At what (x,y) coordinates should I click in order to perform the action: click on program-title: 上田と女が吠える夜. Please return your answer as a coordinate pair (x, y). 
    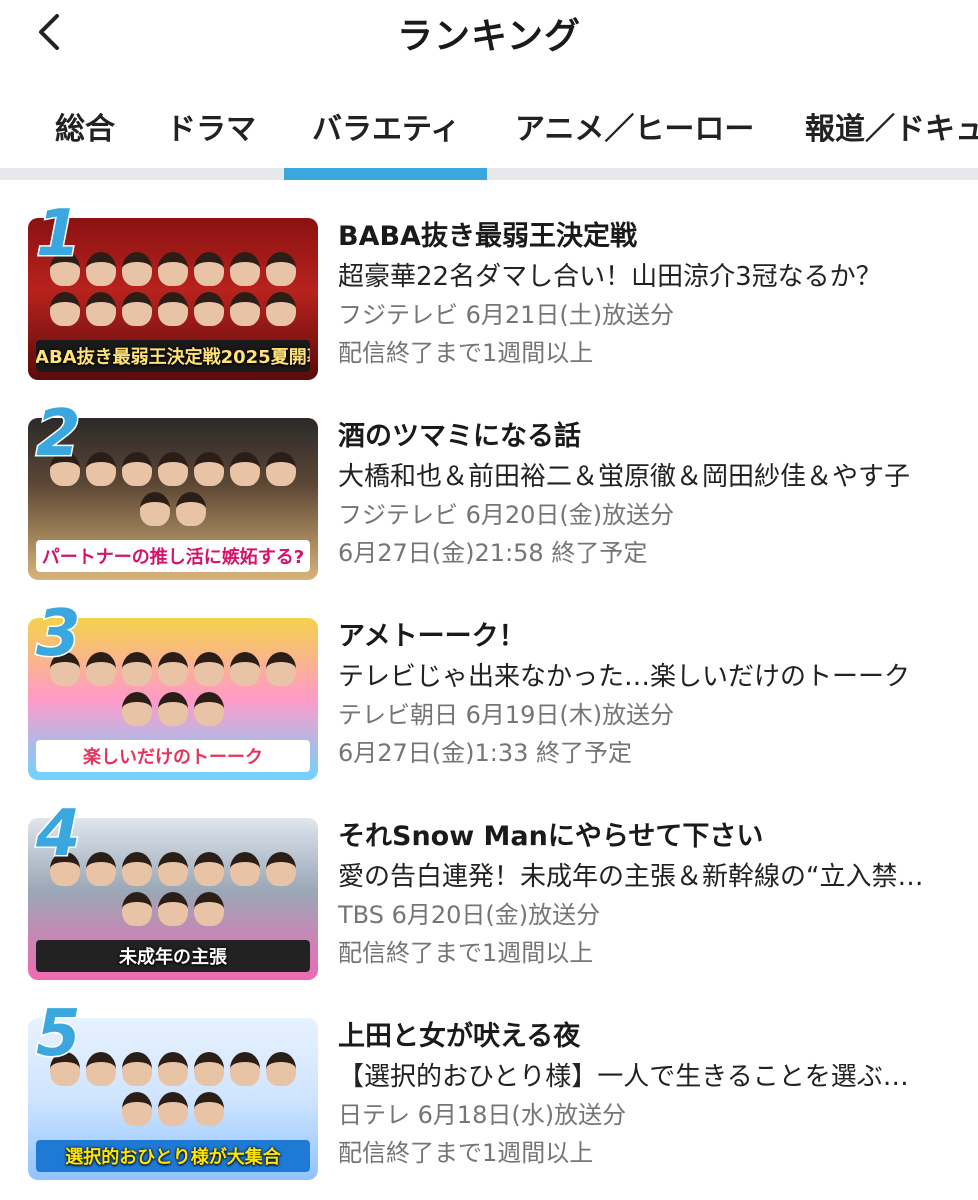
    Looking at the image, I should click on (459, 1036).